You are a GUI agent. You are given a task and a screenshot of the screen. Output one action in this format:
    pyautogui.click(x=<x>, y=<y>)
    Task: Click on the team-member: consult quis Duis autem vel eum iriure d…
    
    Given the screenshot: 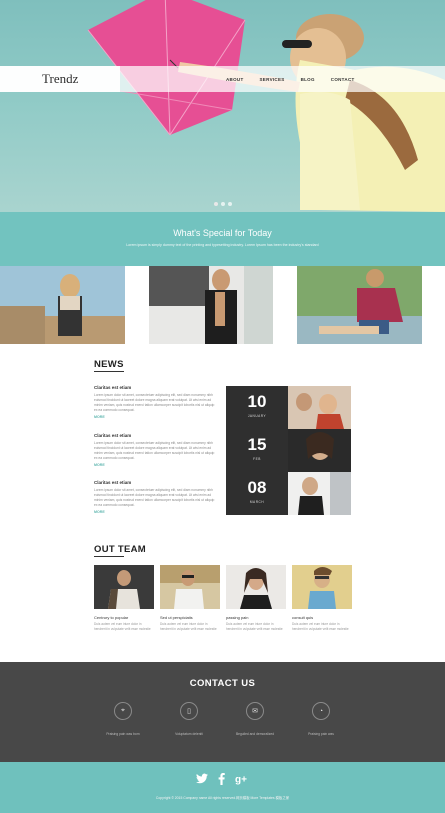 What is the action you would take?
    pyautogui.click(x=322, y=598)
    